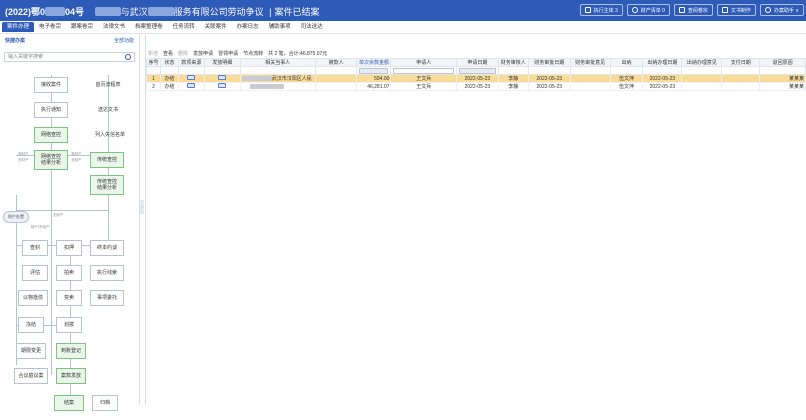 The width and height of the screenshot is (806, 420). I want to click on row-status: 办结, so click(169, 86).